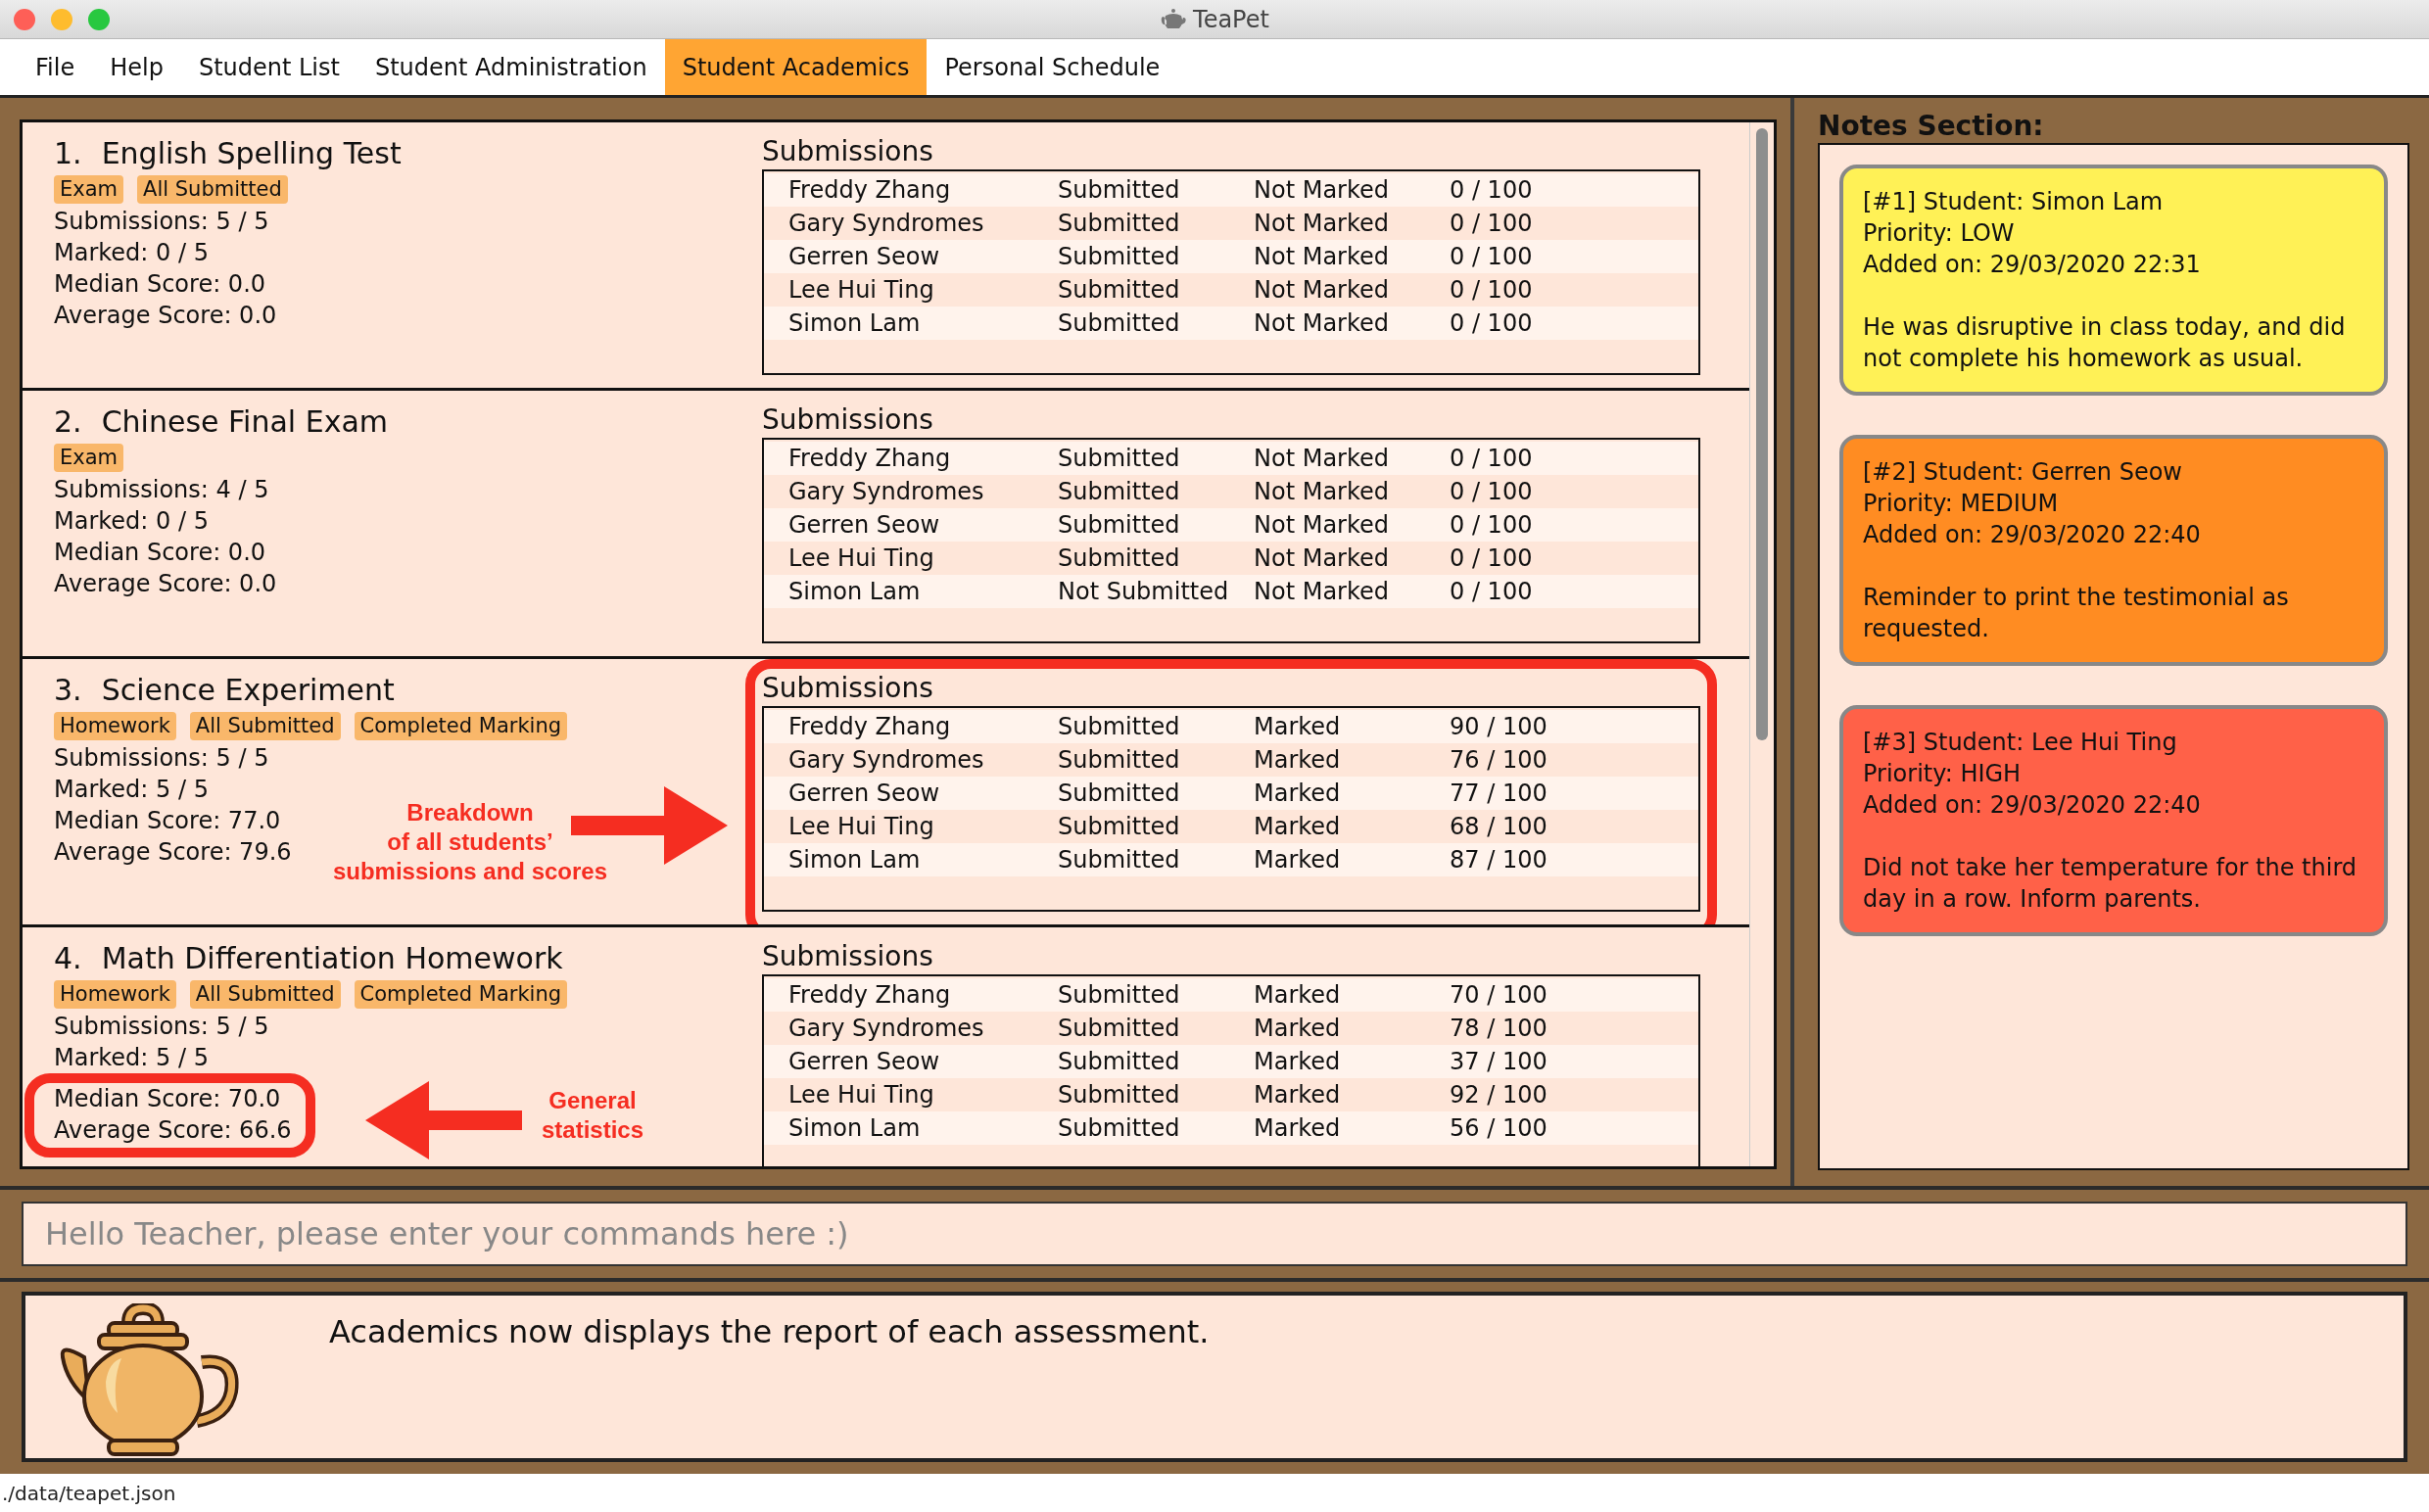 This screenshot has width=2429, height=1512. I want to click on result-message: Academics now displays the report of each assessment., so click(770, 1332).